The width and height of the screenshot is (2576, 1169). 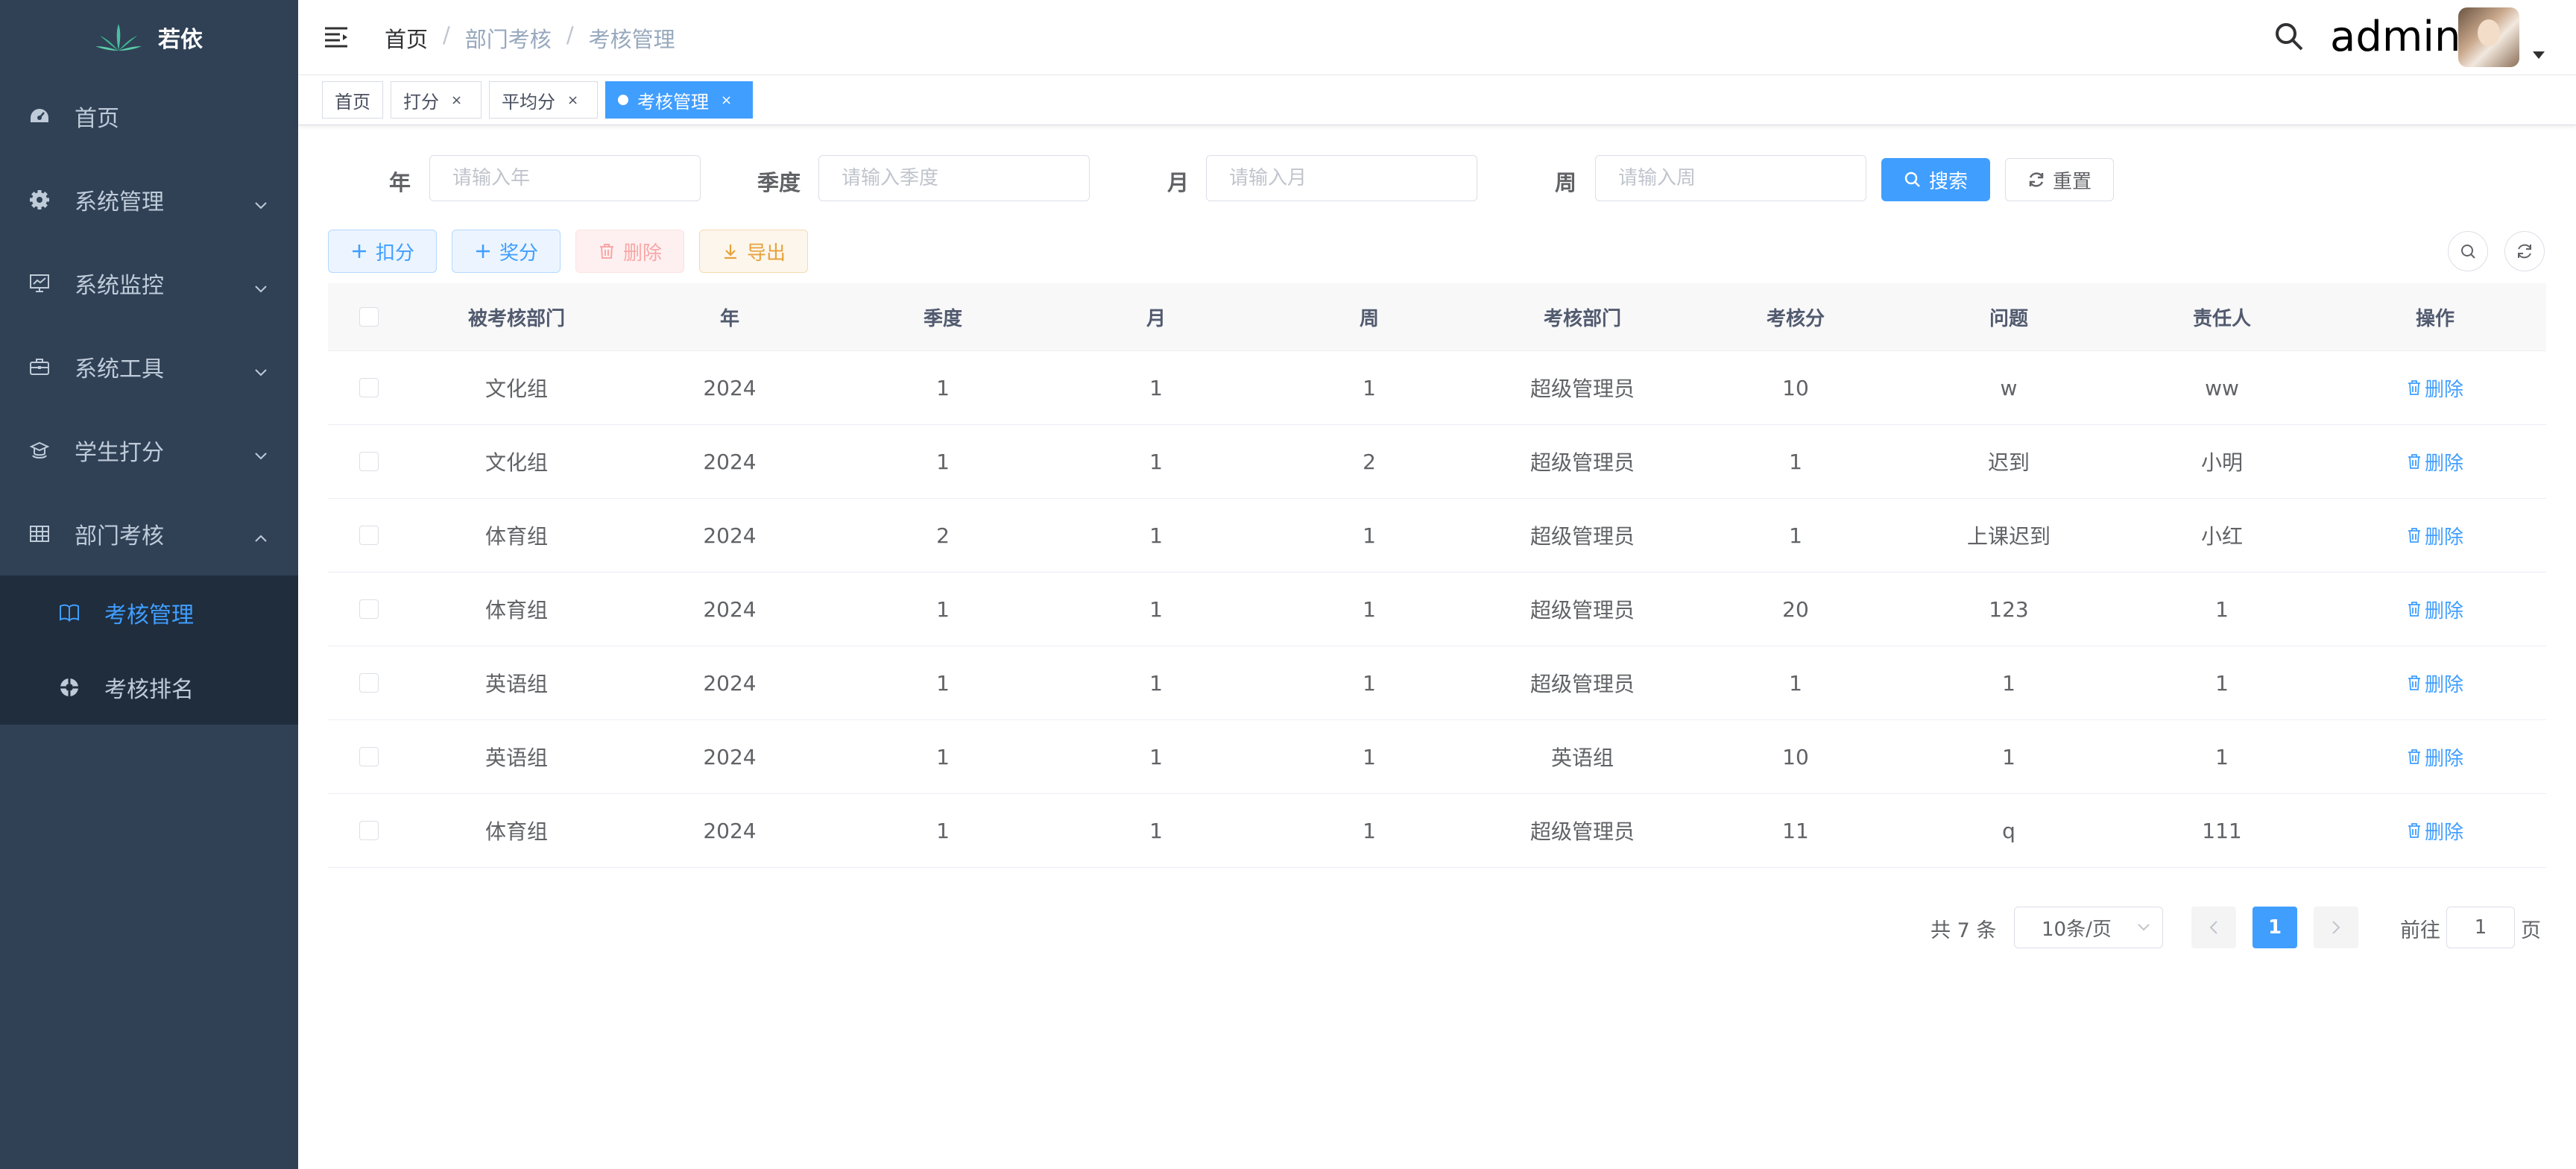 I want to click on breadcrumb-home: 首页, so click(x=407, y=38).